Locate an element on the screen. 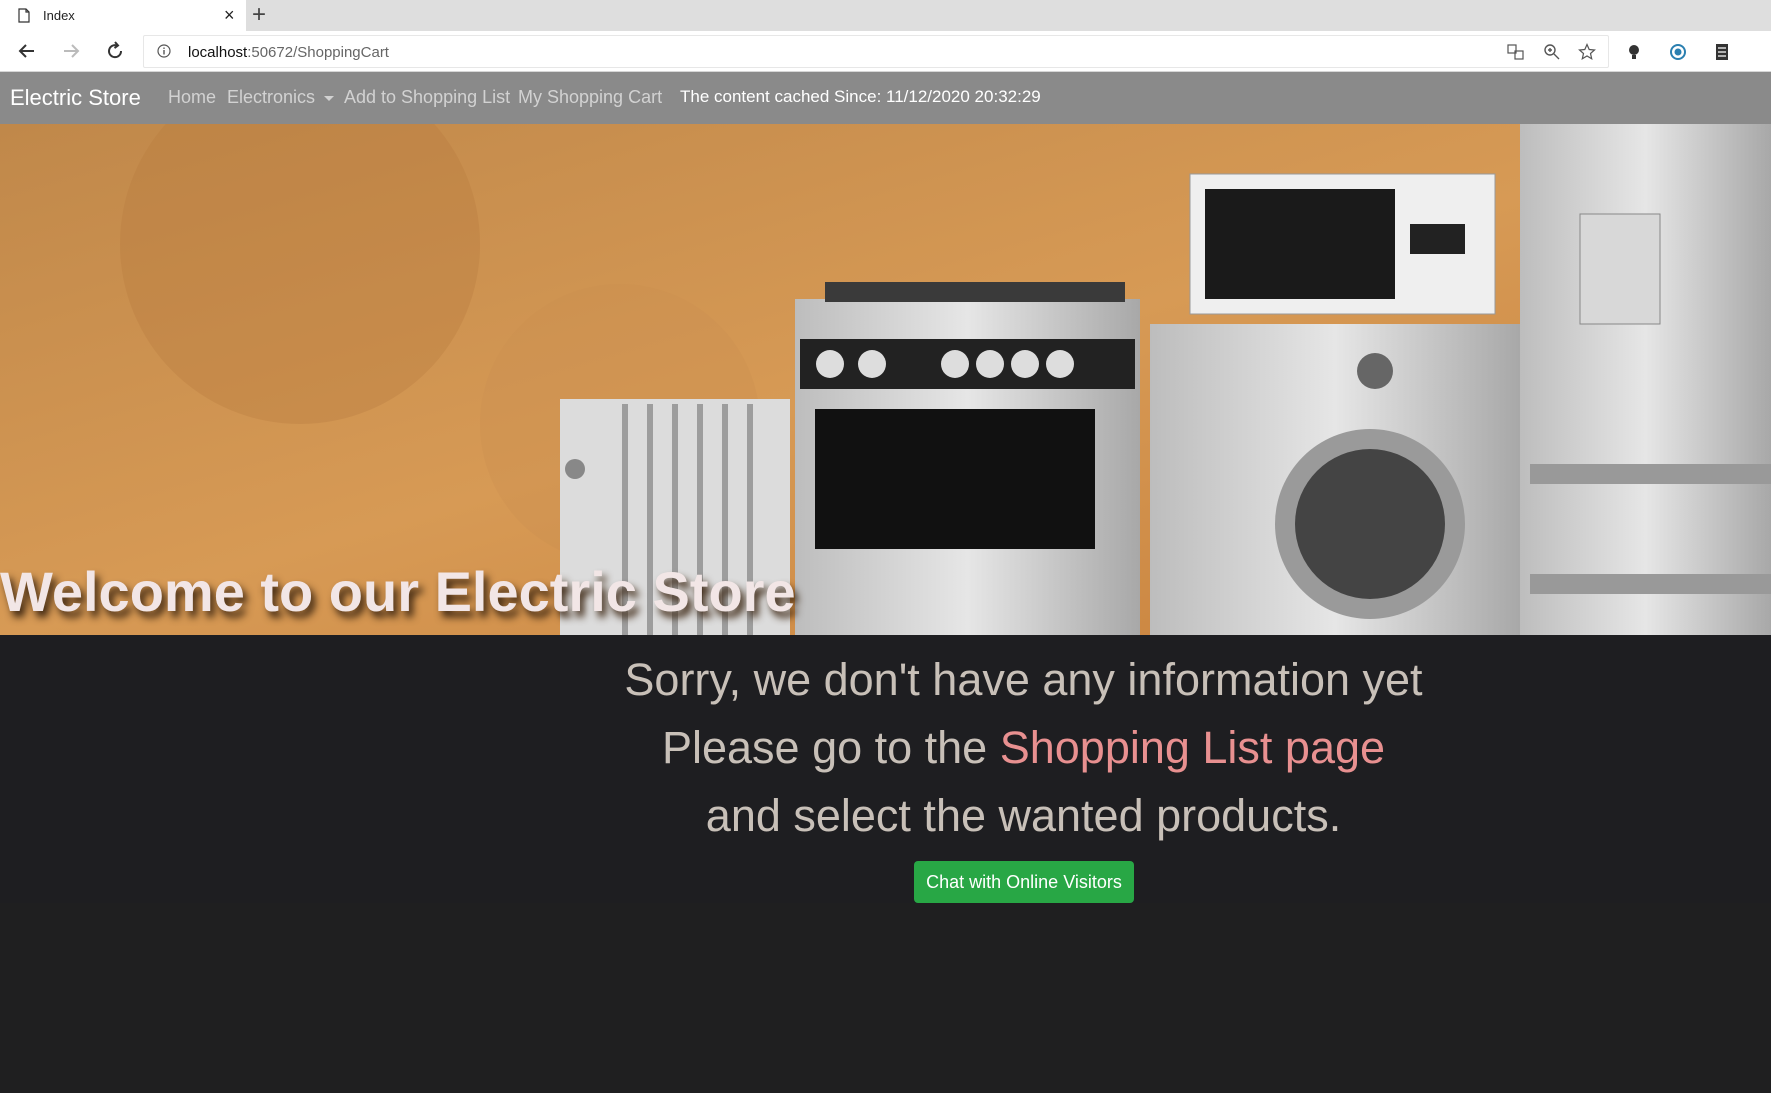 The image size is (1771, 1093). zoom-icon is located at coordinates (1552, 52).